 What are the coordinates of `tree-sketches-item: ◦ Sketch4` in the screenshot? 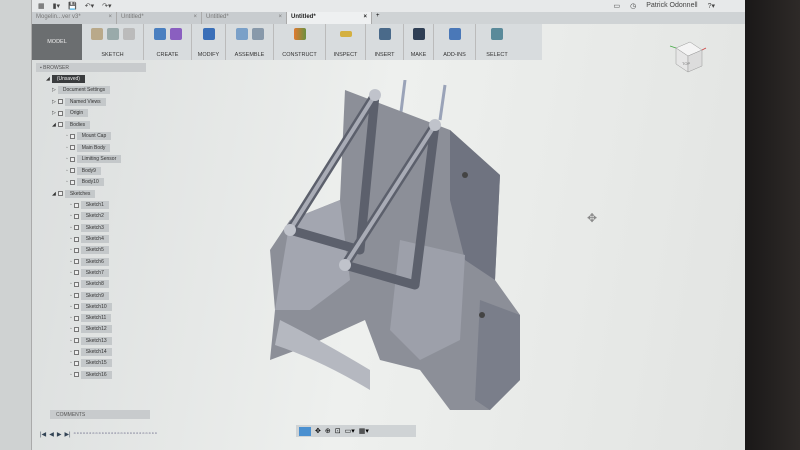 It's located at (108, 239).